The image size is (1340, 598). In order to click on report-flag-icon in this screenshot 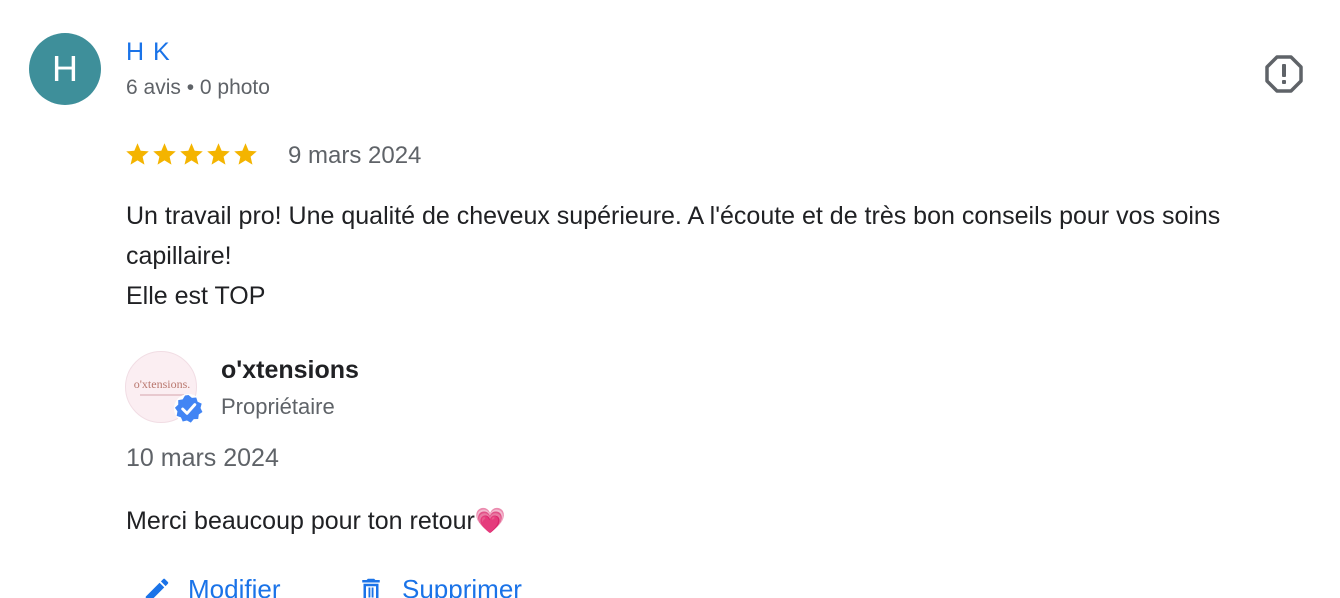, I will do `click(1284, 74)`.